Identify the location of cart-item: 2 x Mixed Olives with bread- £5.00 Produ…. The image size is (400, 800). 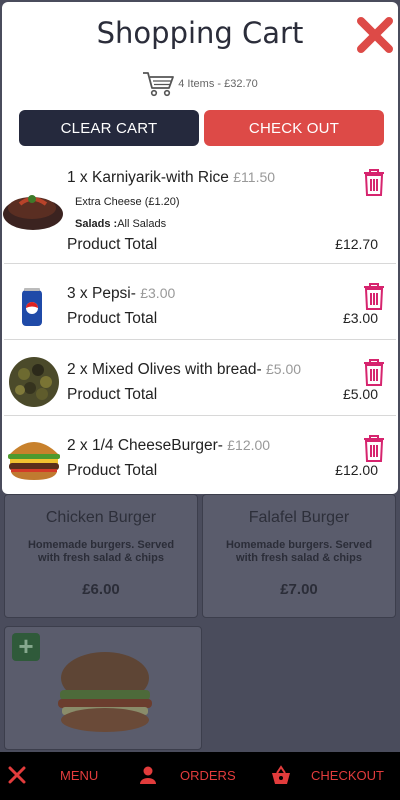
(200, 378).